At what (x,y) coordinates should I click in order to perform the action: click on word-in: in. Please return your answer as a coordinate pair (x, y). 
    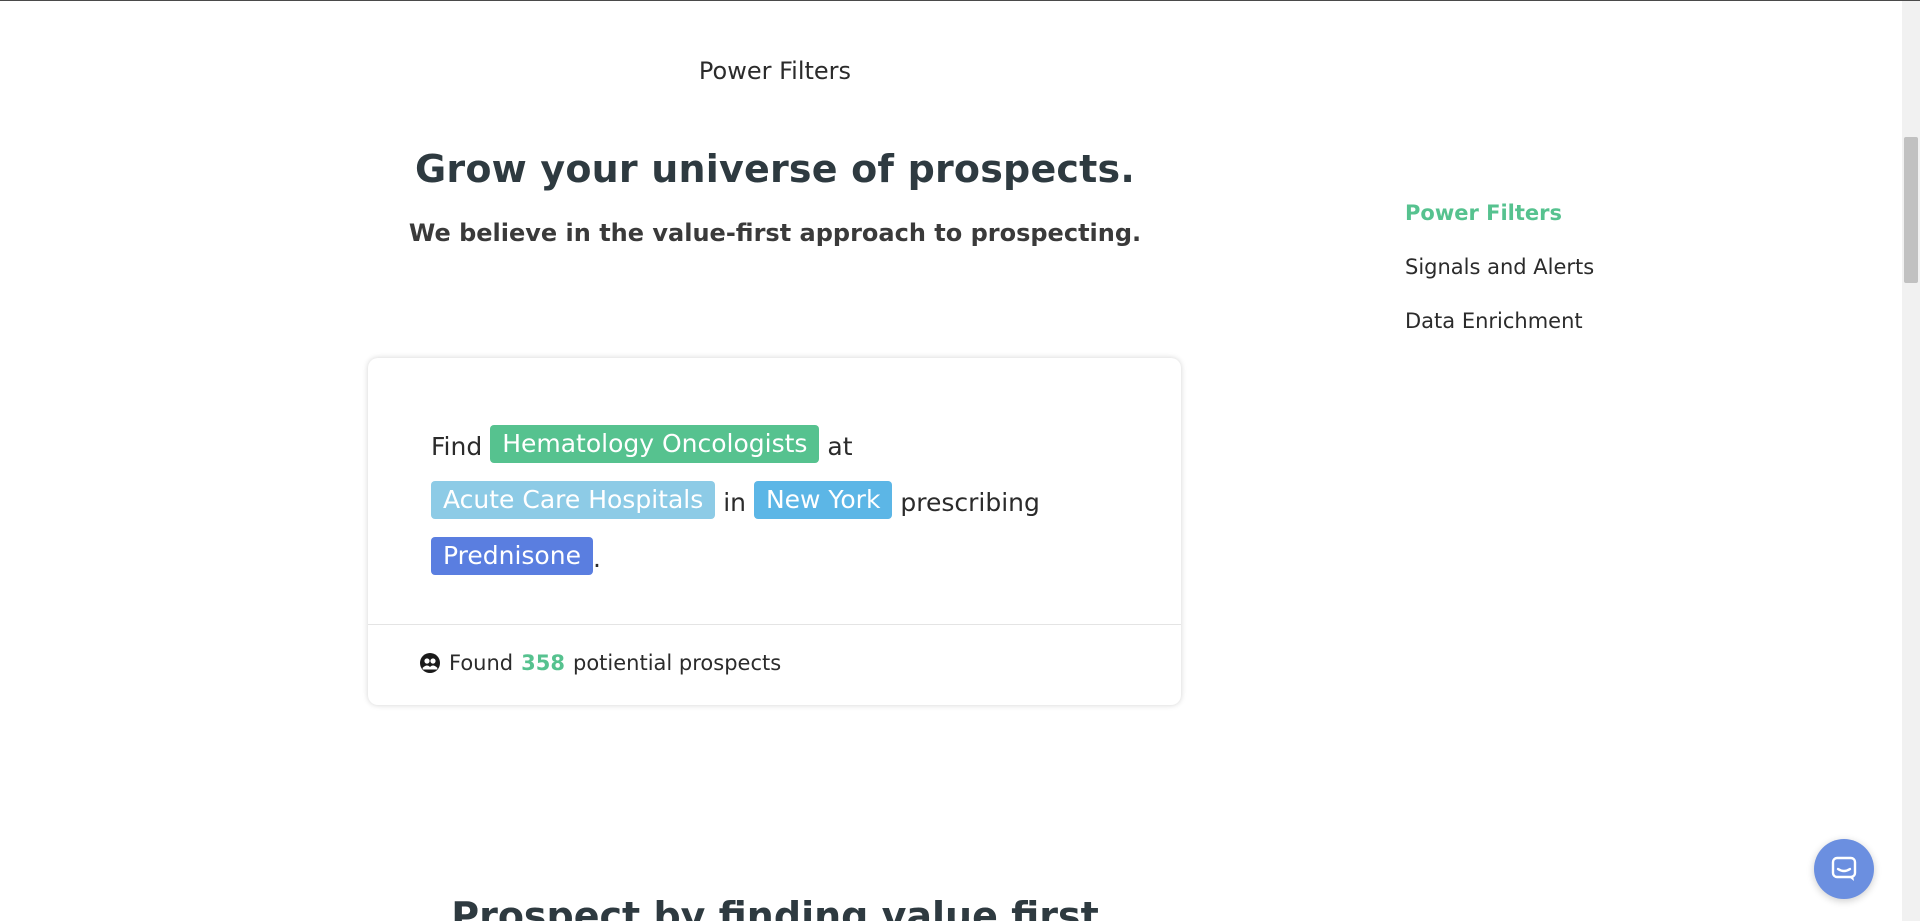
    Looking at the image, I should click on (734, 502).